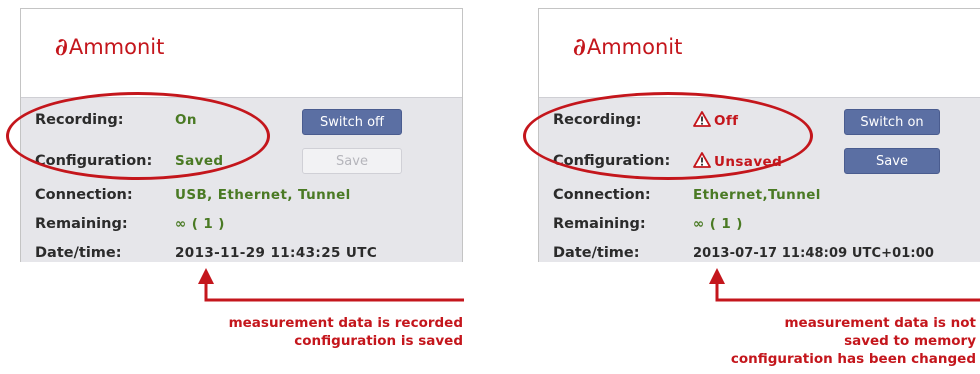 The image size is (980, 374). What do you see at coordinates (910, 341) in the screenshot?
I see `annotation-line: saved to memory` at bounding box center [910, 341].